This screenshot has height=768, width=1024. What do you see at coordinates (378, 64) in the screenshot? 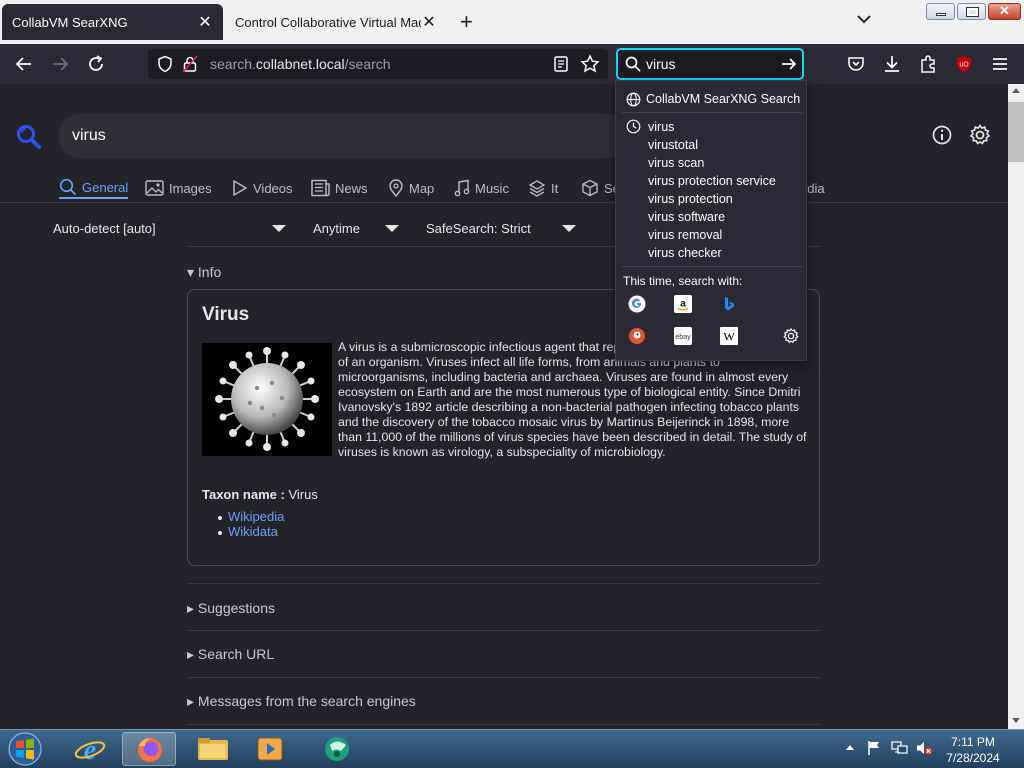
I see `url-bar: search.collabnet.local/search` at bounding box center [378, 64].